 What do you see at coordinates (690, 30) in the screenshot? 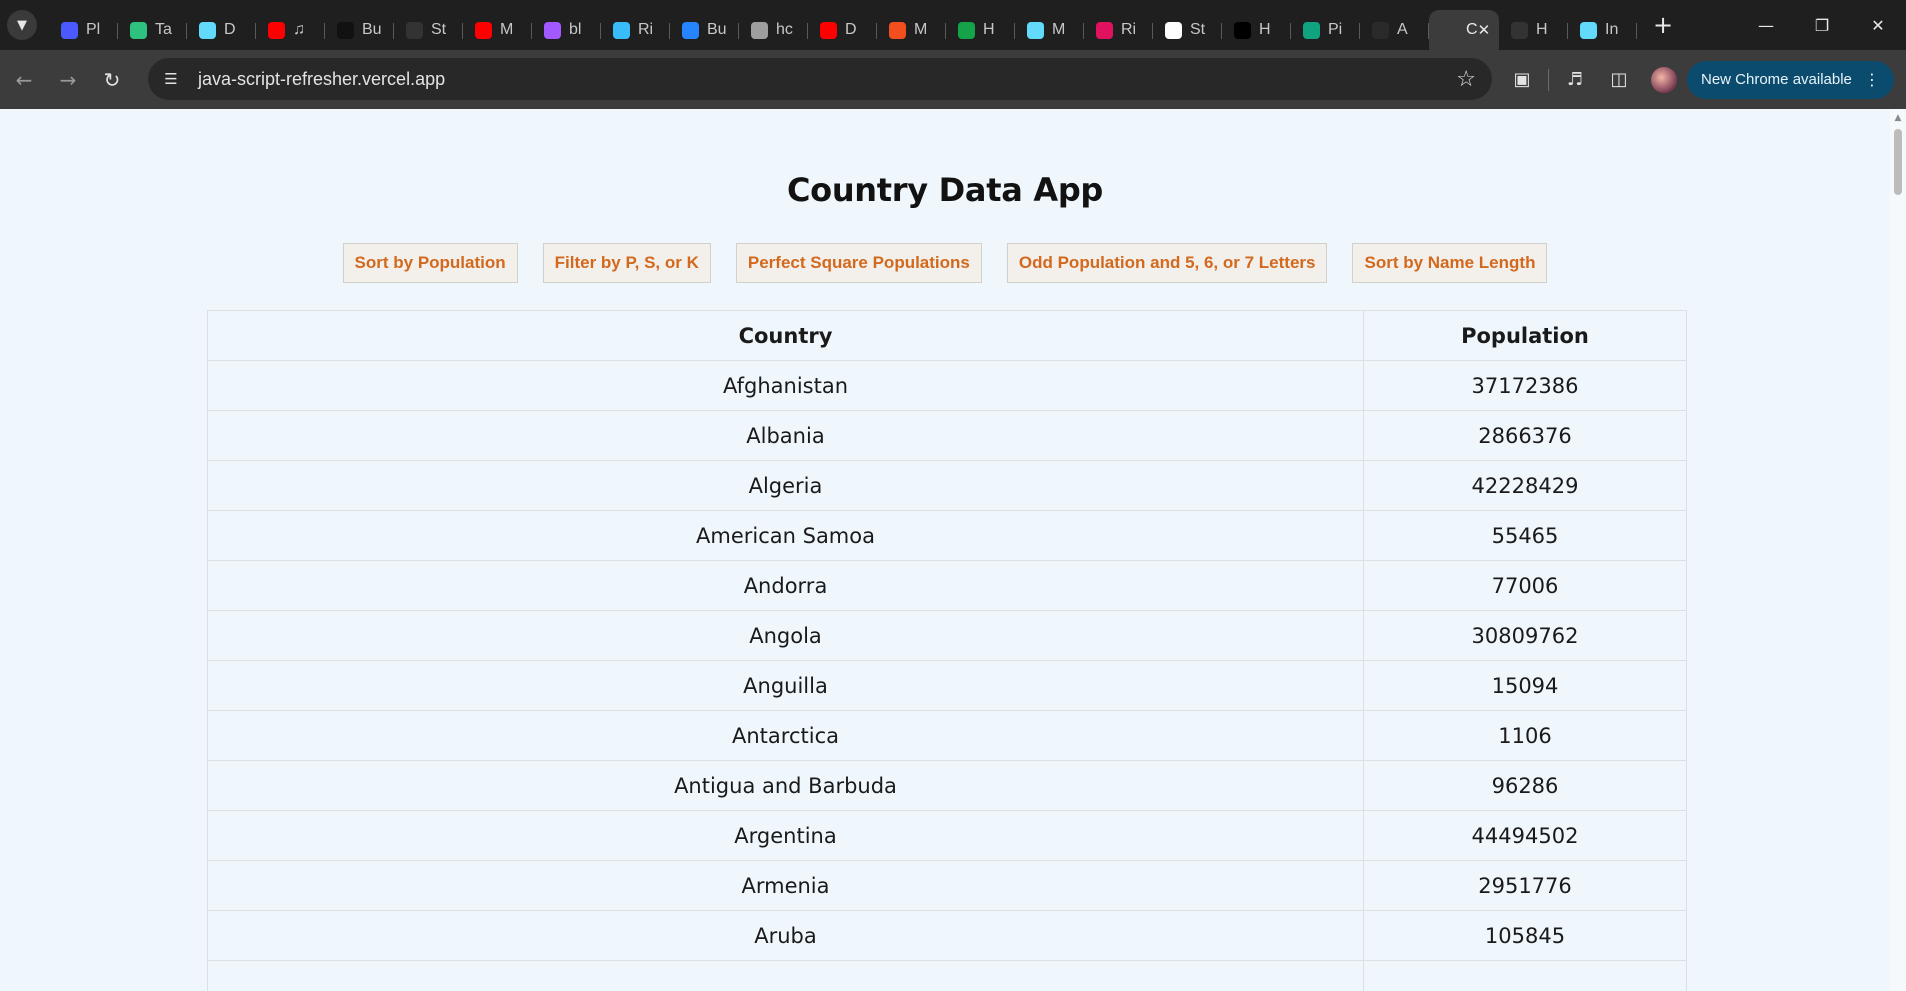
I see `jira-icon` at bounding box center [690, 30].